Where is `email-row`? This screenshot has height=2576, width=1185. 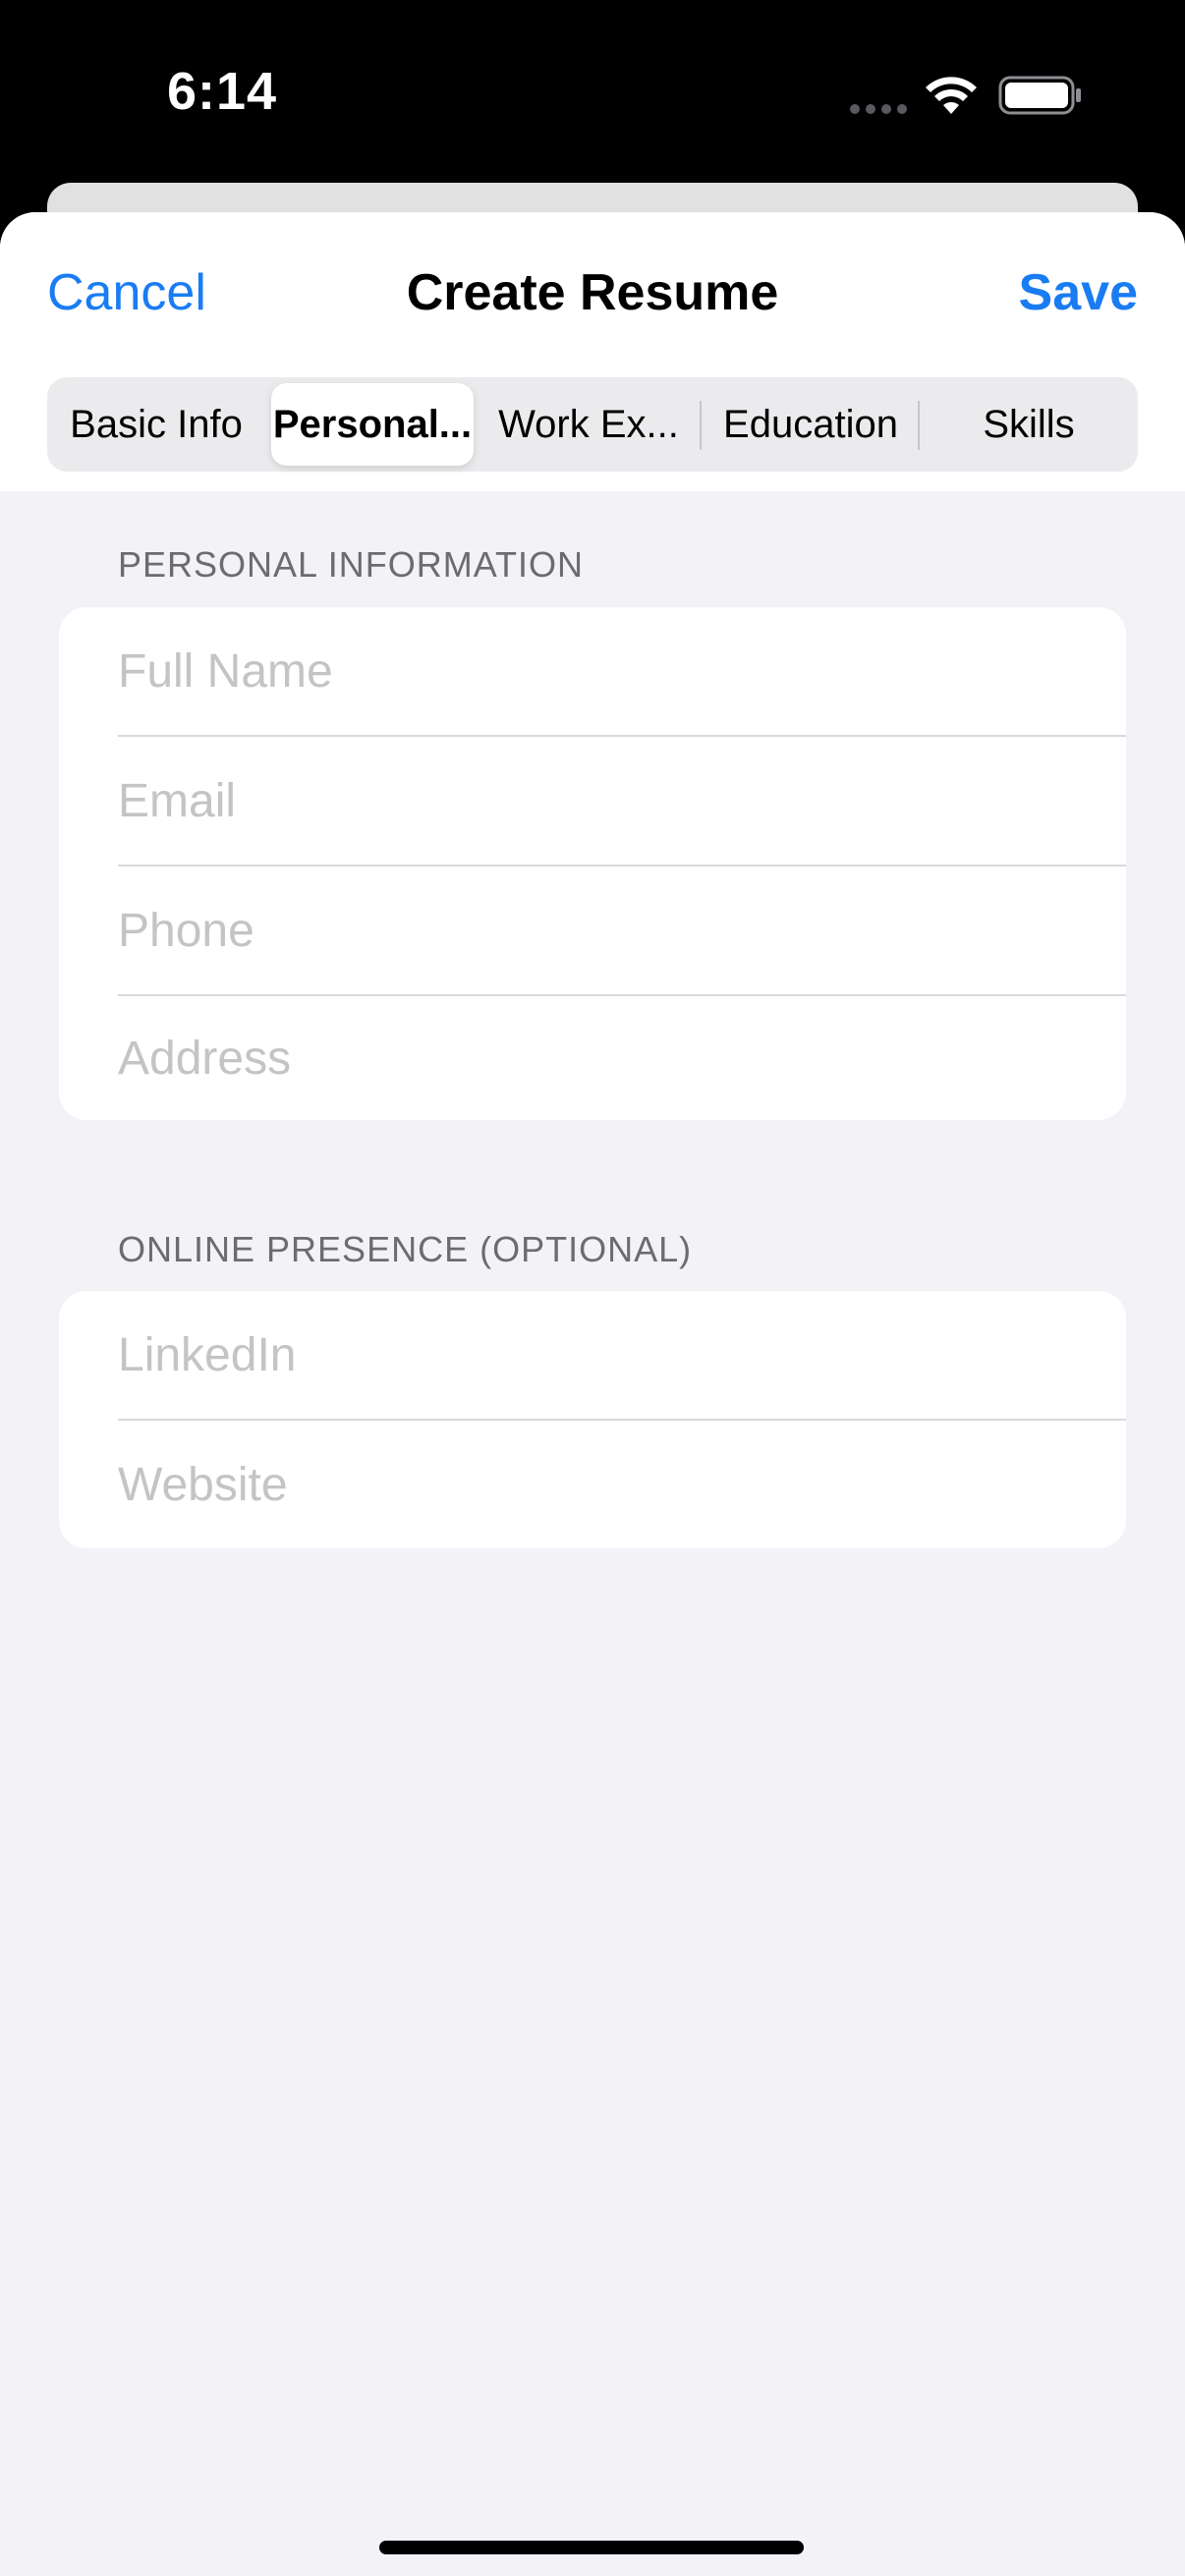
email-row is located at coordinates (592, 802).